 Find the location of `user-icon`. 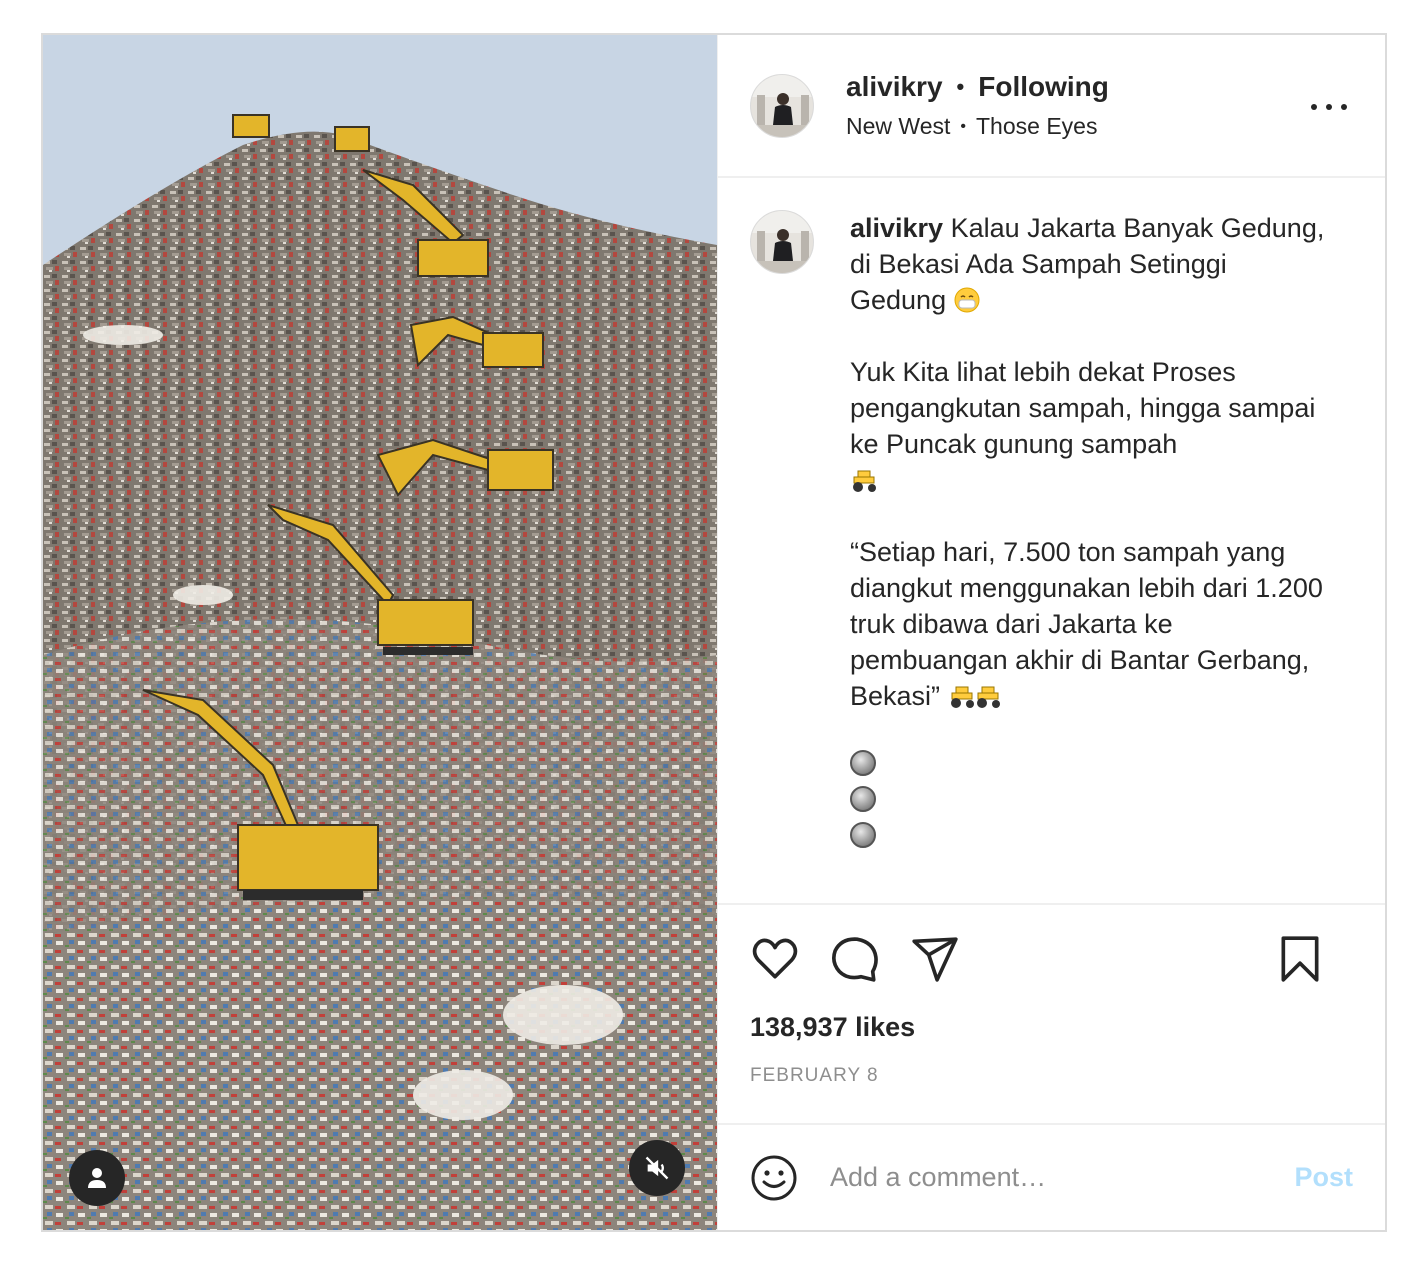

user-icon is located at coordinates (97, 1178).